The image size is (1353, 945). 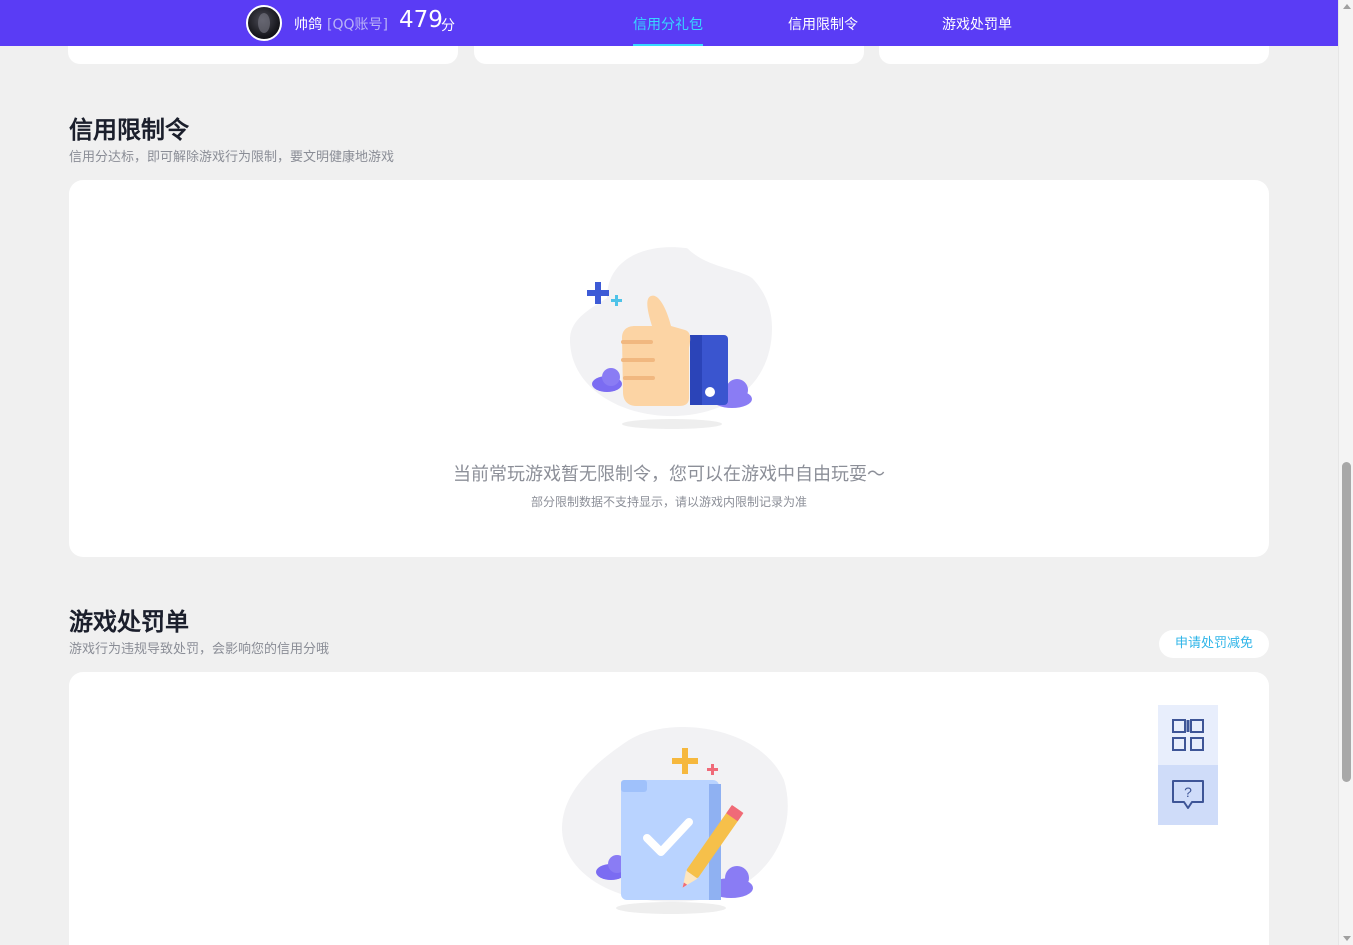 What do you see at coordinates (448, 26) in the screenshot?
I see `score-unit: 分` at bounding box center [448, 26].